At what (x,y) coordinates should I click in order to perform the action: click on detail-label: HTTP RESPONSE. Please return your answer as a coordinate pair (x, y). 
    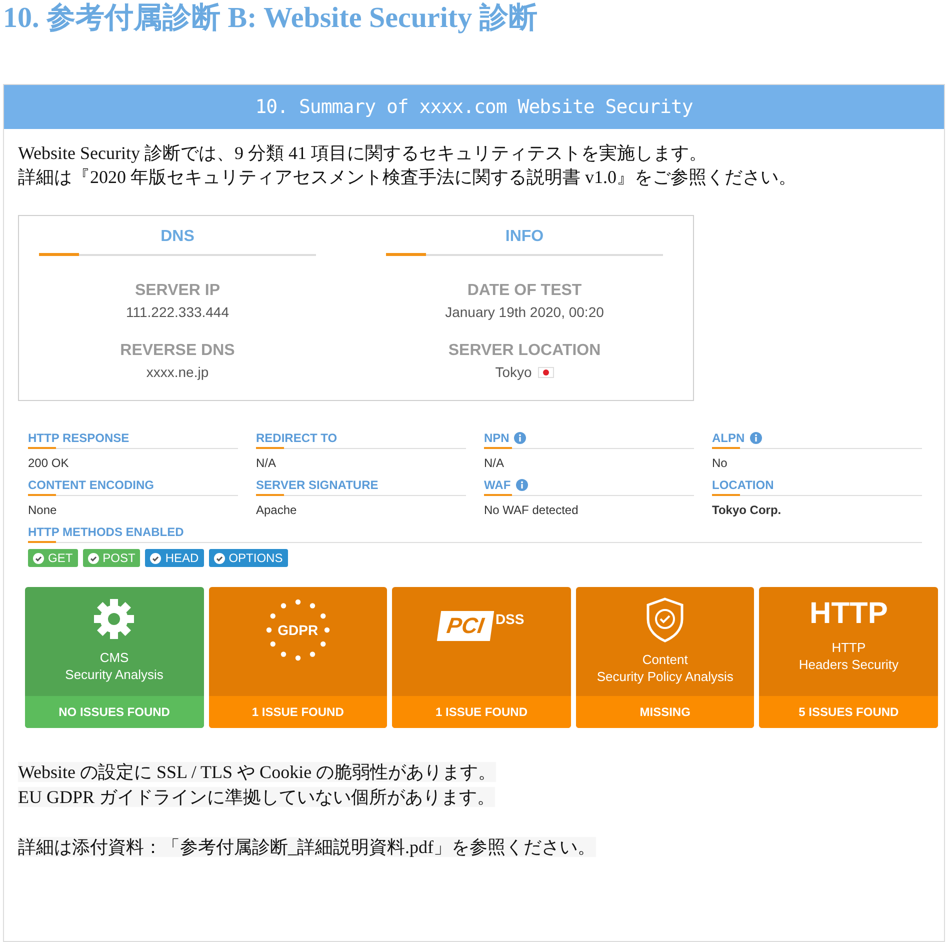
    Looking at the image, I should click on (79, 438).